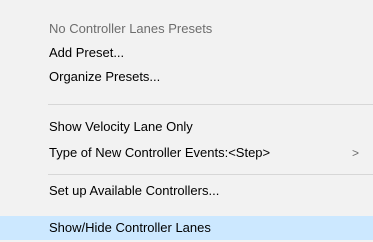 The width and height of the screenshot is (373, 242). I want to click on menu-item-show-hide-controller-lanes: Show/Hide Controller Lanes, so click(186, 228).